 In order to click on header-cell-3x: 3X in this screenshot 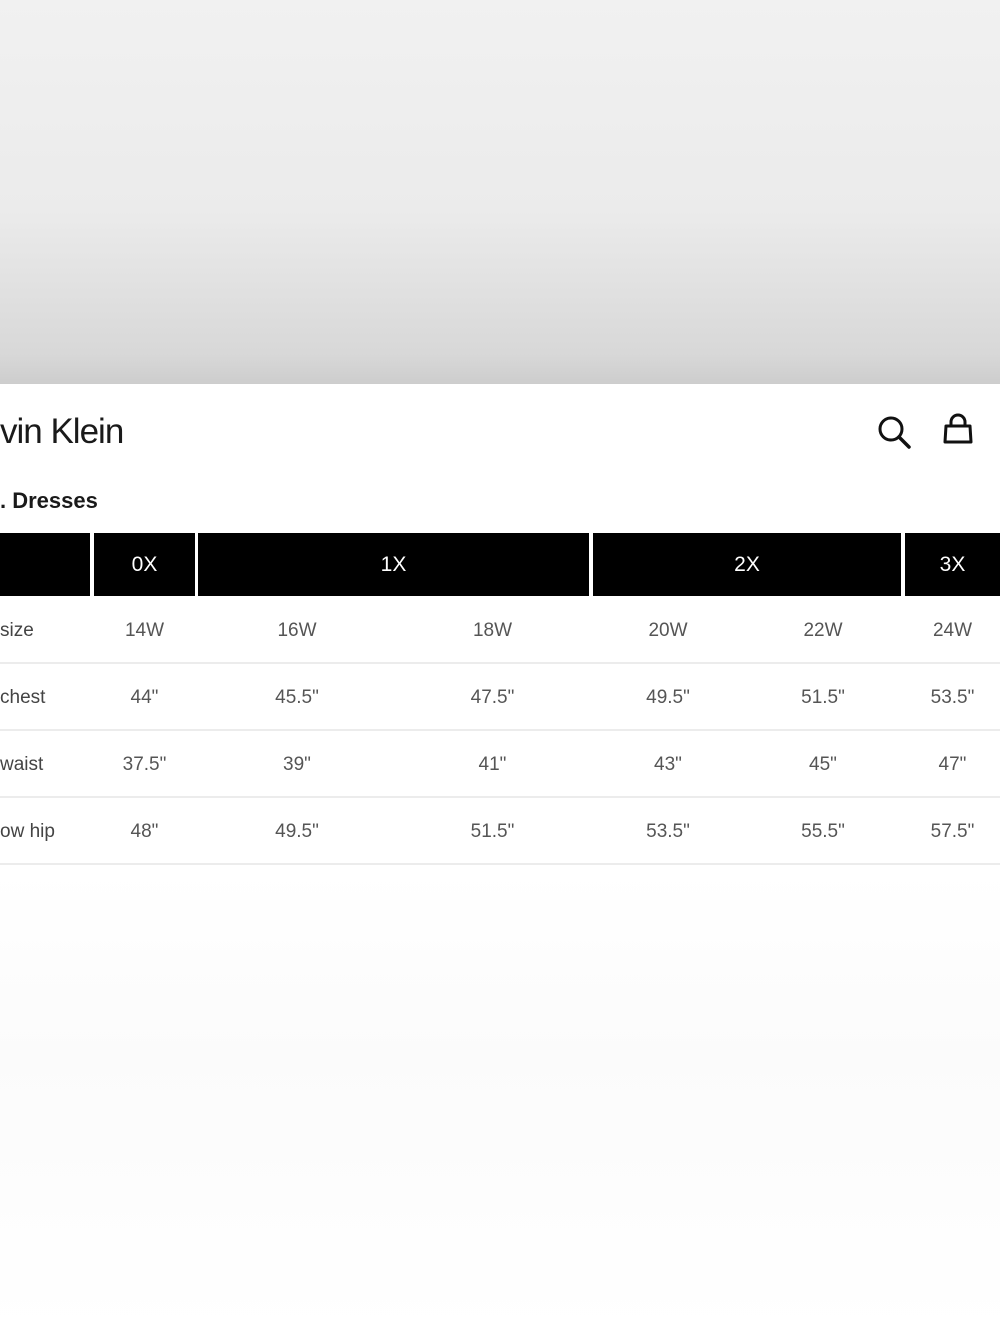, I will do `click(952, 564)`.